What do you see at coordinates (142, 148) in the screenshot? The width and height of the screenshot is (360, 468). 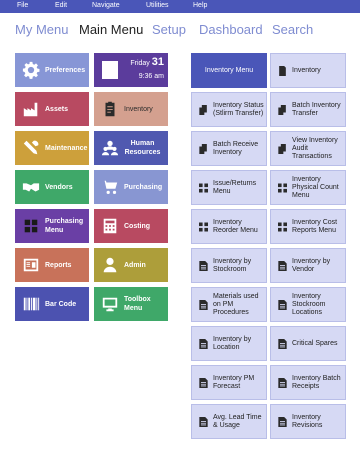 I see `tile-label: Human Resources` at bounding box center [142, 148].